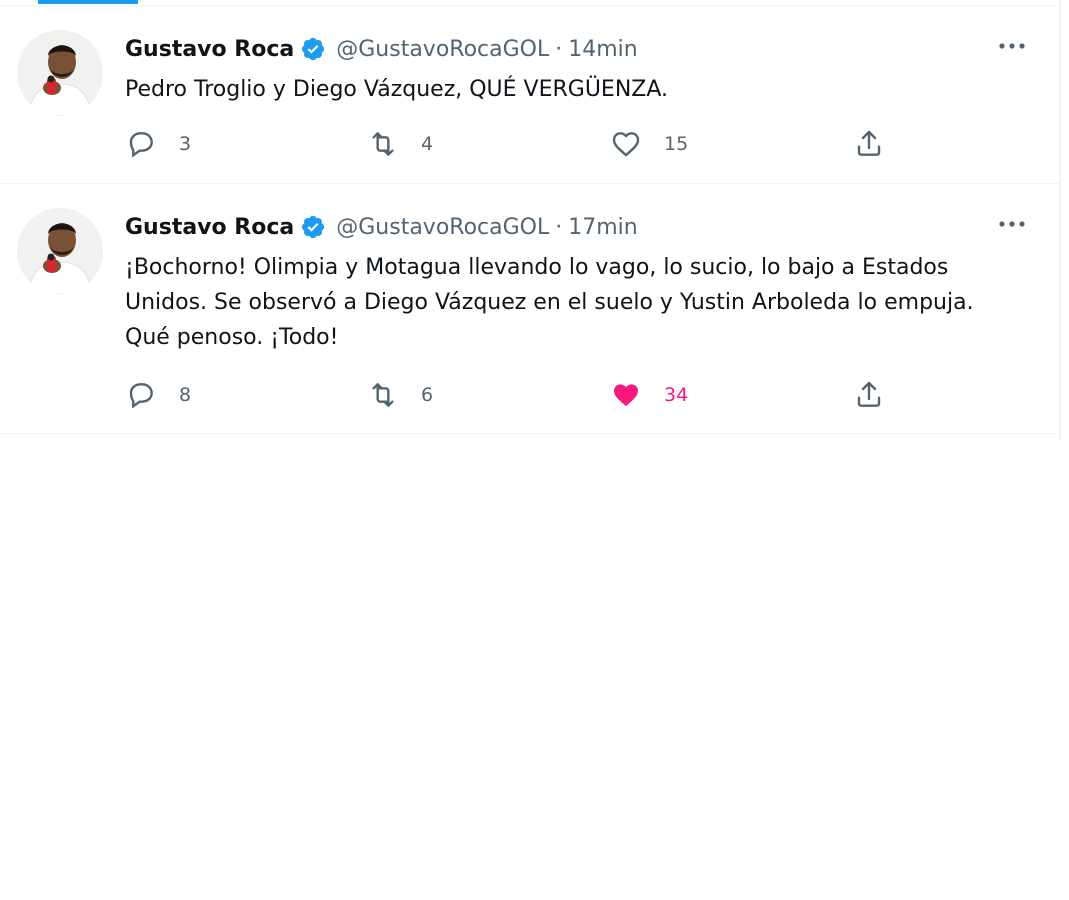 This screenshot has height=900, width=1069. I want to click on tweet-timestamp: 14min, so click(602, 49).